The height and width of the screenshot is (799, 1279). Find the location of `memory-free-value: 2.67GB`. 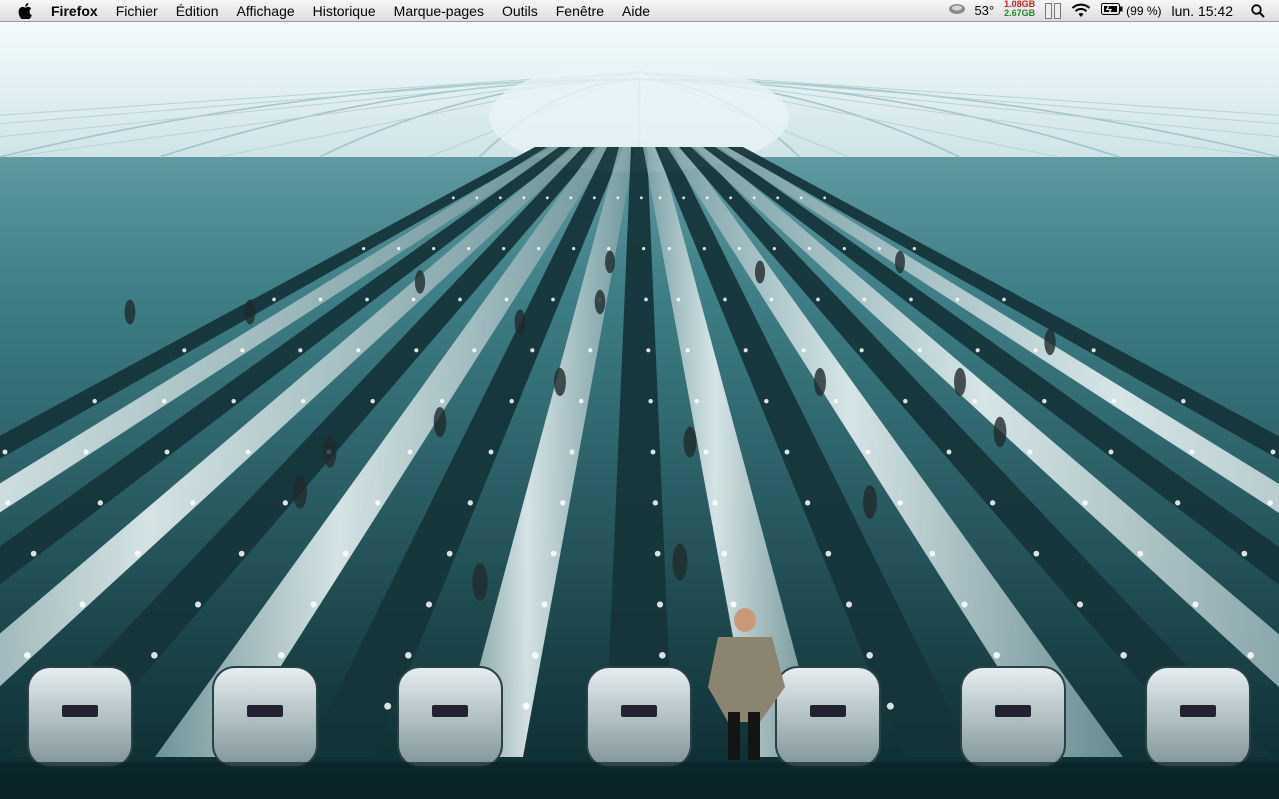

memory-free-value: 2.67GB is located at coordinates (1020, 12).